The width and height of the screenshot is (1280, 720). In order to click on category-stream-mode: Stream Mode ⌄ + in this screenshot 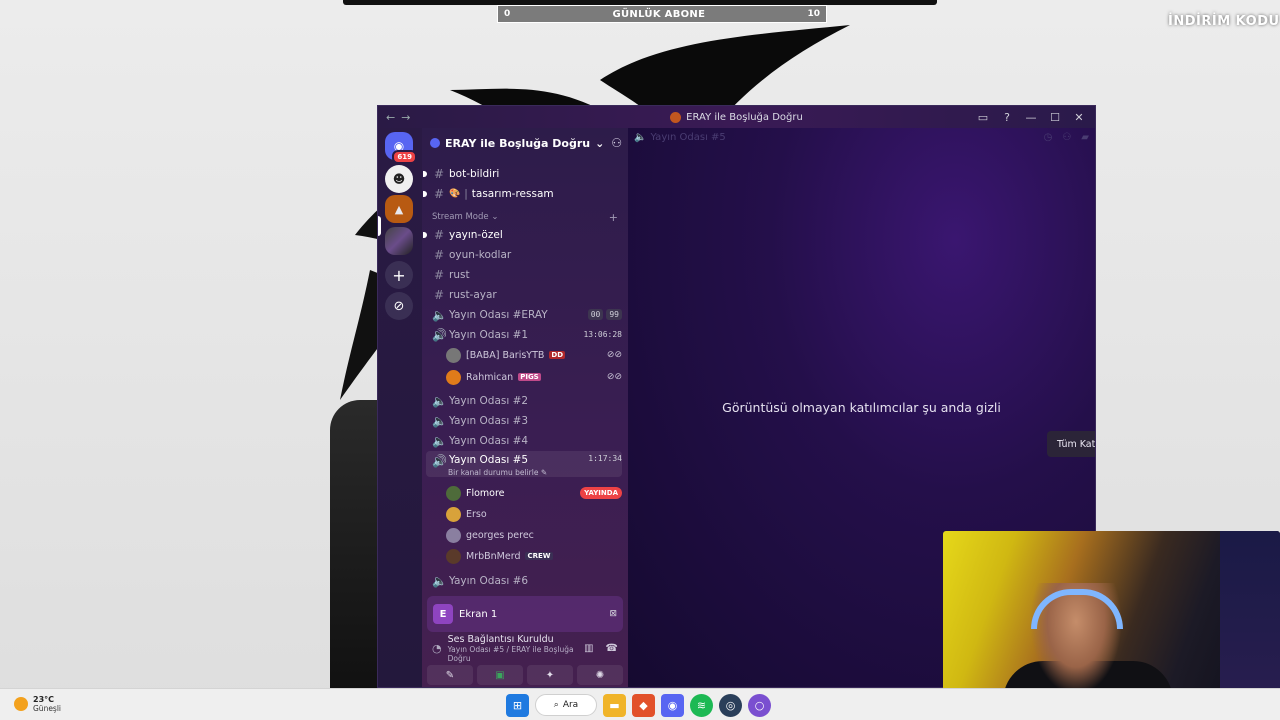, I will do `click(525, 217)`.